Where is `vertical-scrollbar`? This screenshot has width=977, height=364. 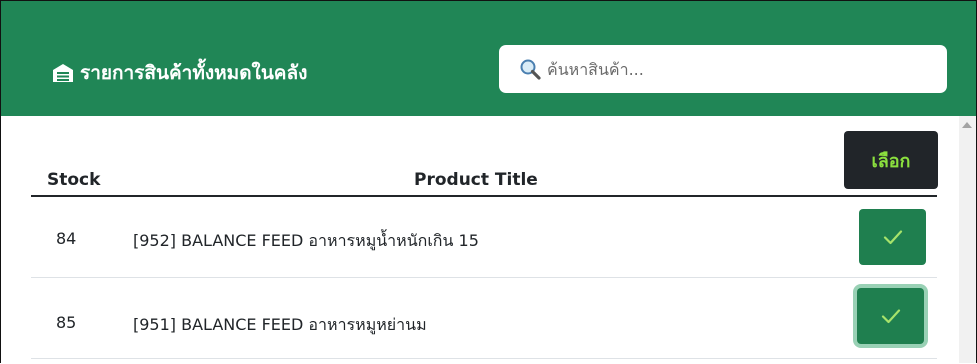
vertical-scrollbar is located at coordinates (967, 239).